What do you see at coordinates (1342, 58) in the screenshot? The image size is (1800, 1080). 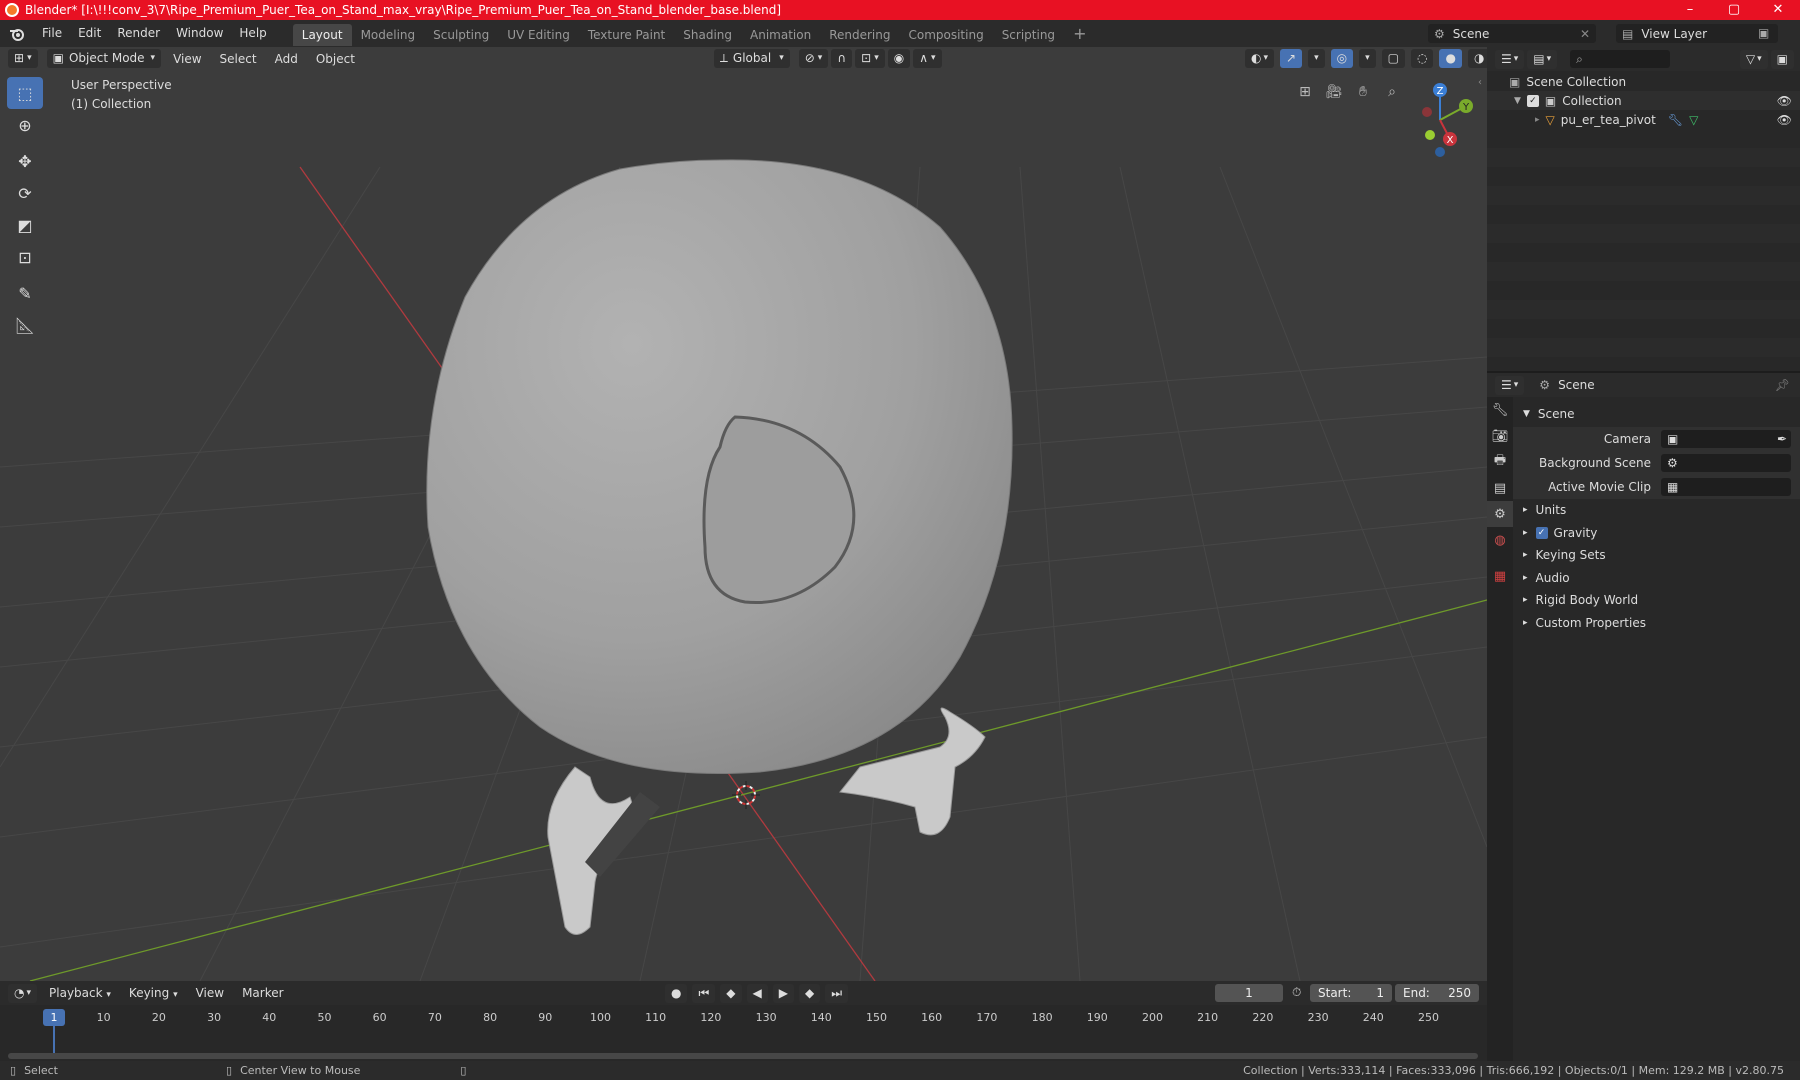 I see `overlay-toggle: ◎` at bounding box center [1342, 58].